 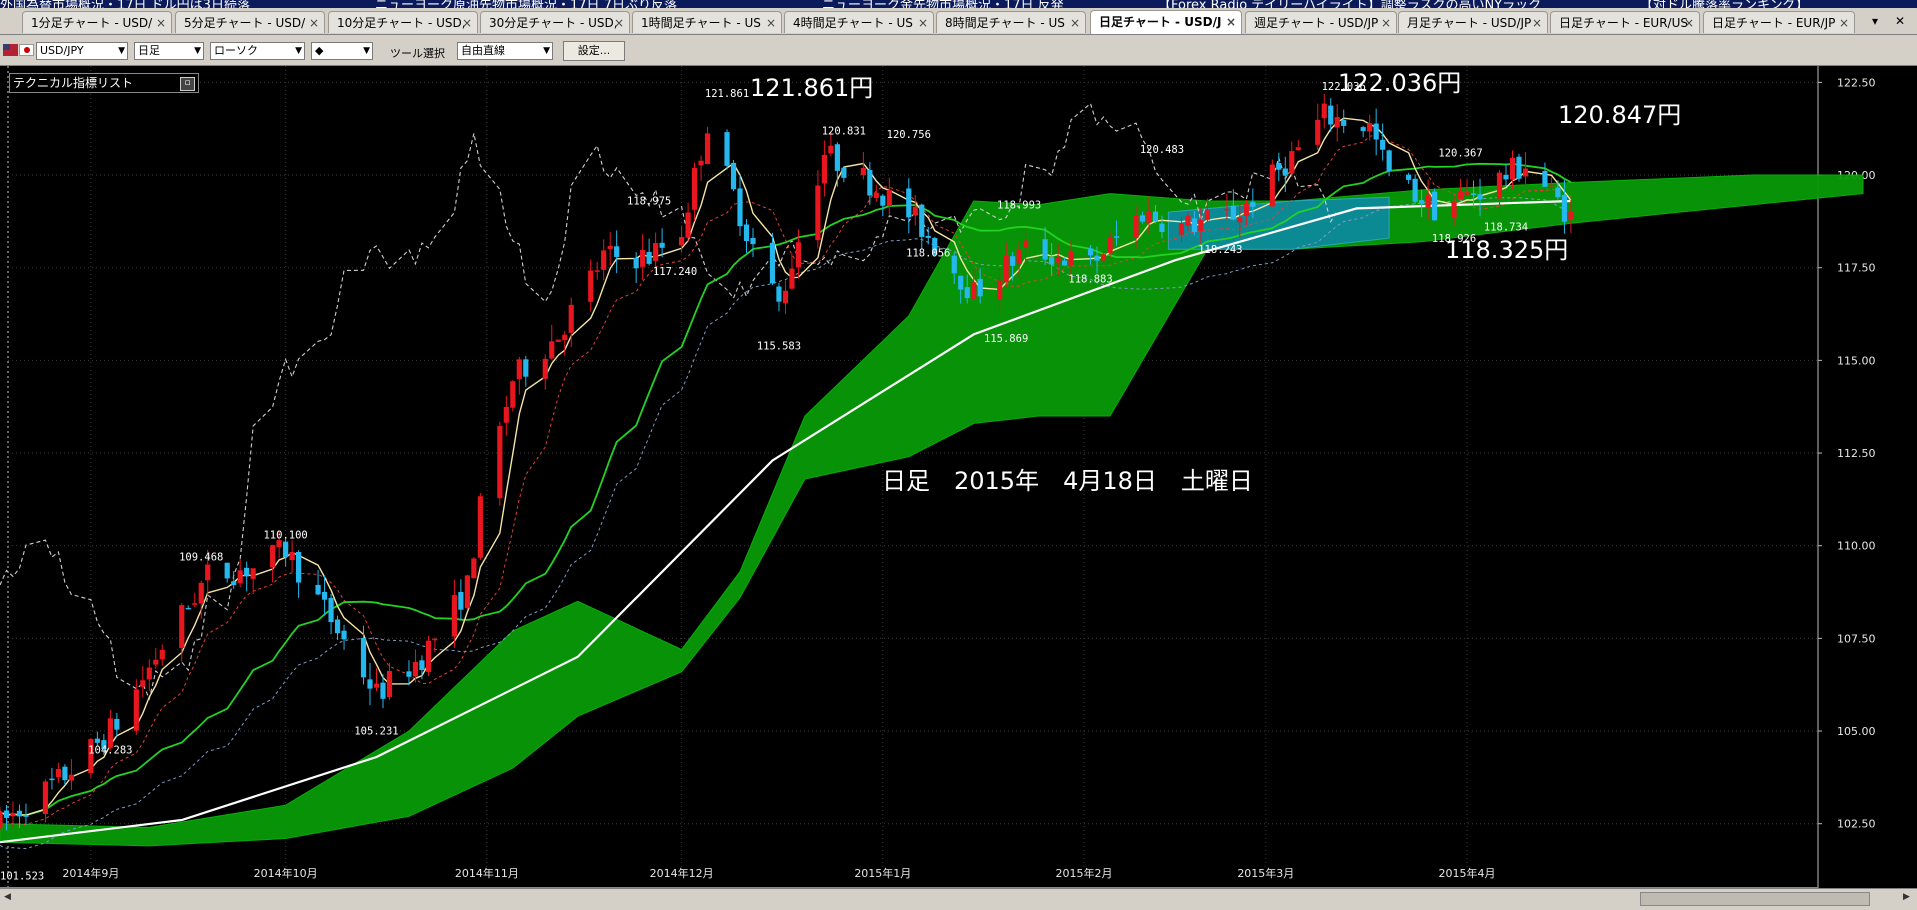 I want to click on chart-tab: 8時間足チャート - US ×, so click(x=1011, y=22).